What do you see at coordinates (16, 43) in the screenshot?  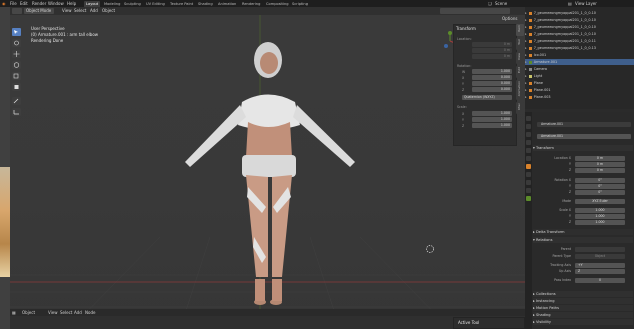 I see `cursor-tool-button` at bounding box center [16, 43].